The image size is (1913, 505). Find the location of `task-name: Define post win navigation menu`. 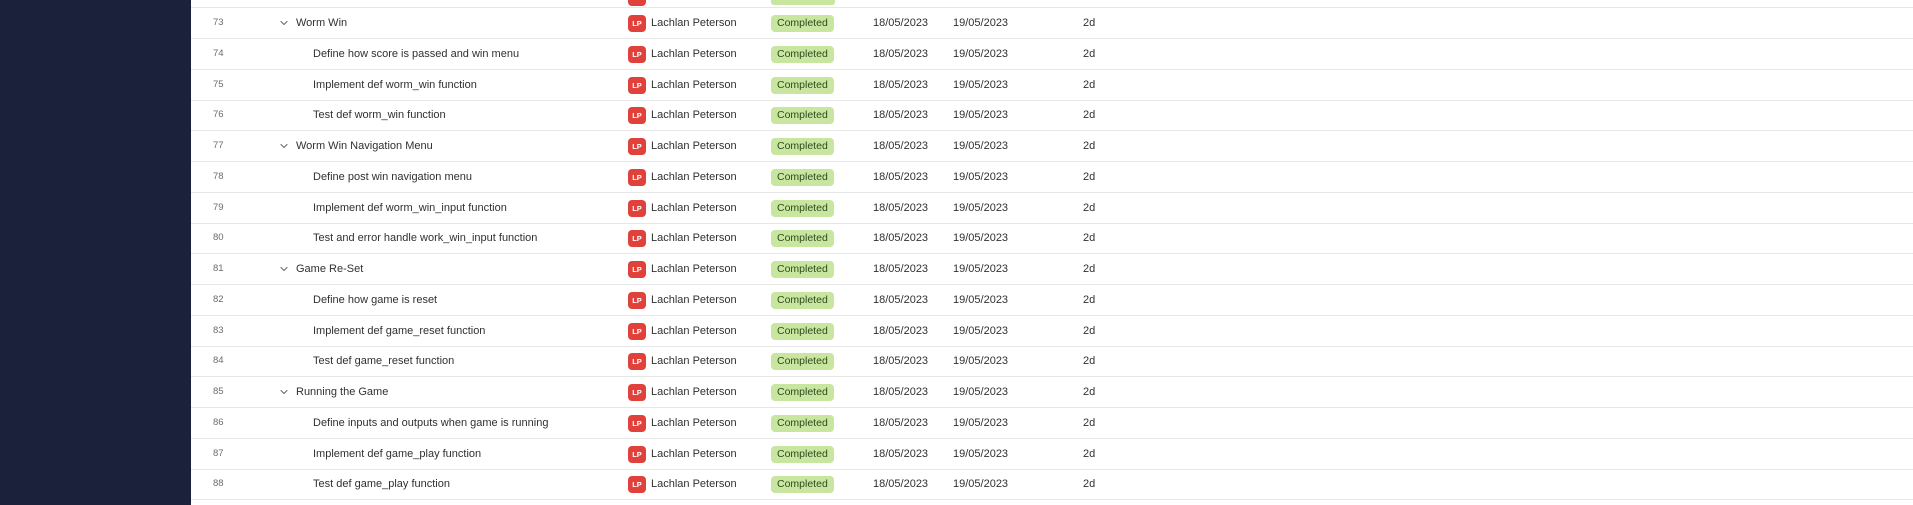

task-name: Define post win navigation menu is located at coordinates (392, 177).